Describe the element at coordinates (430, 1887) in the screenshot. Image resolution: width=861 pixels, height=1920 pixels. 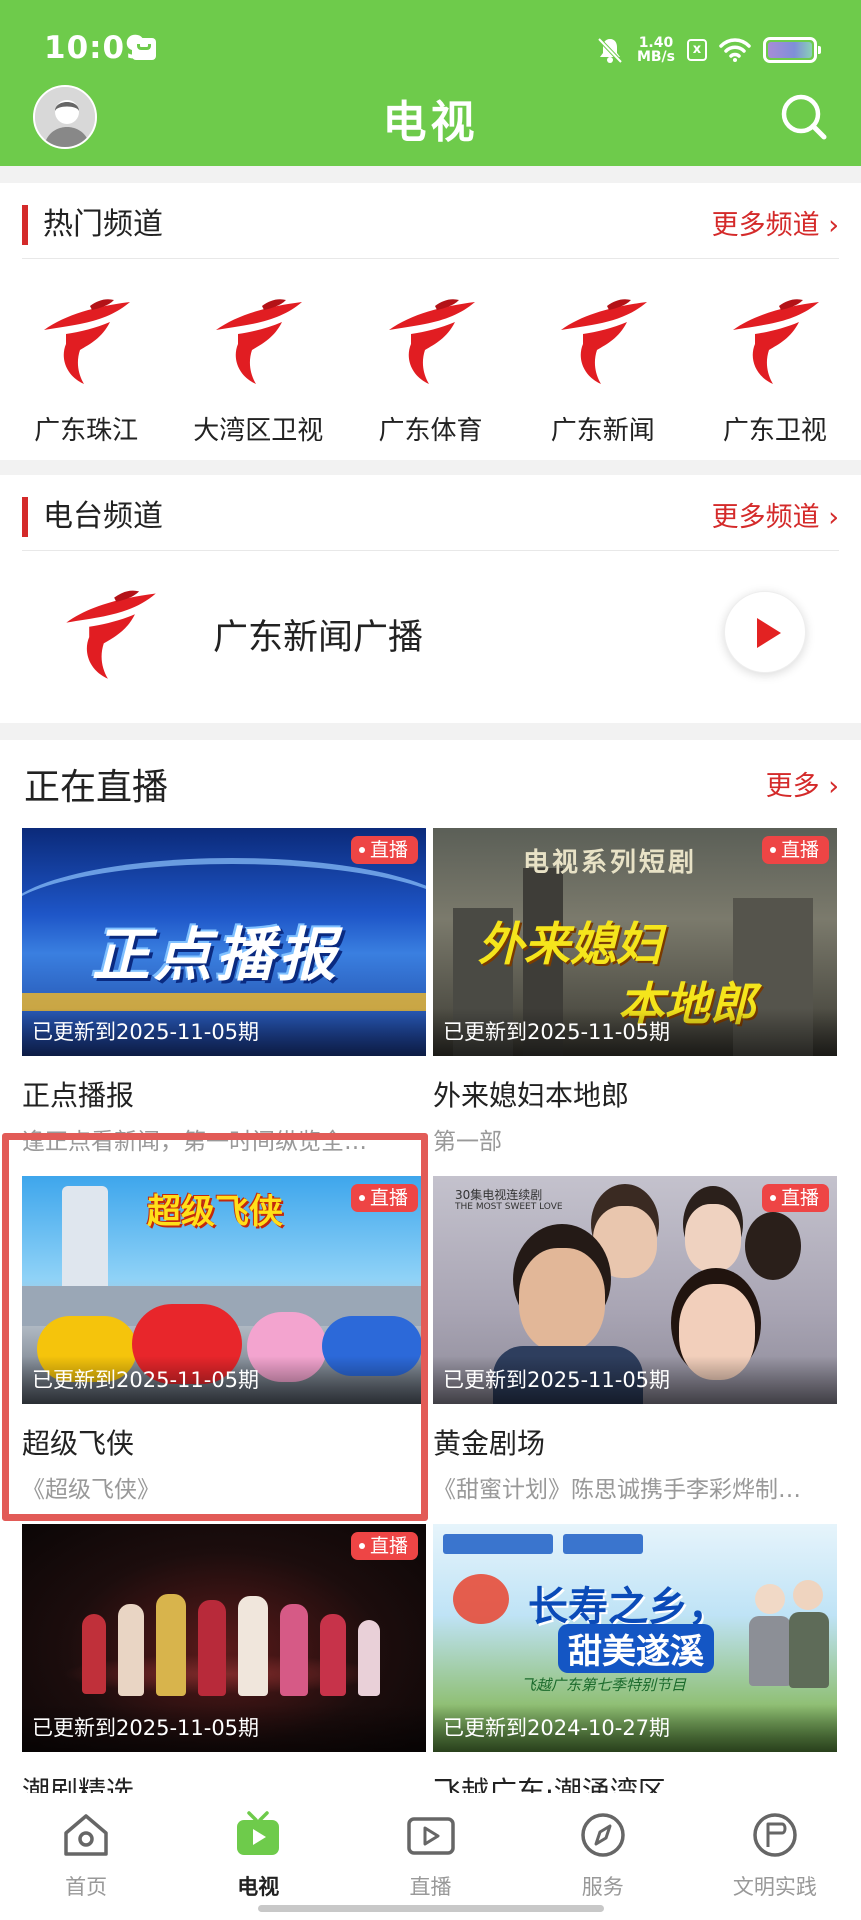
I see `nav-label: 直播` at that location.